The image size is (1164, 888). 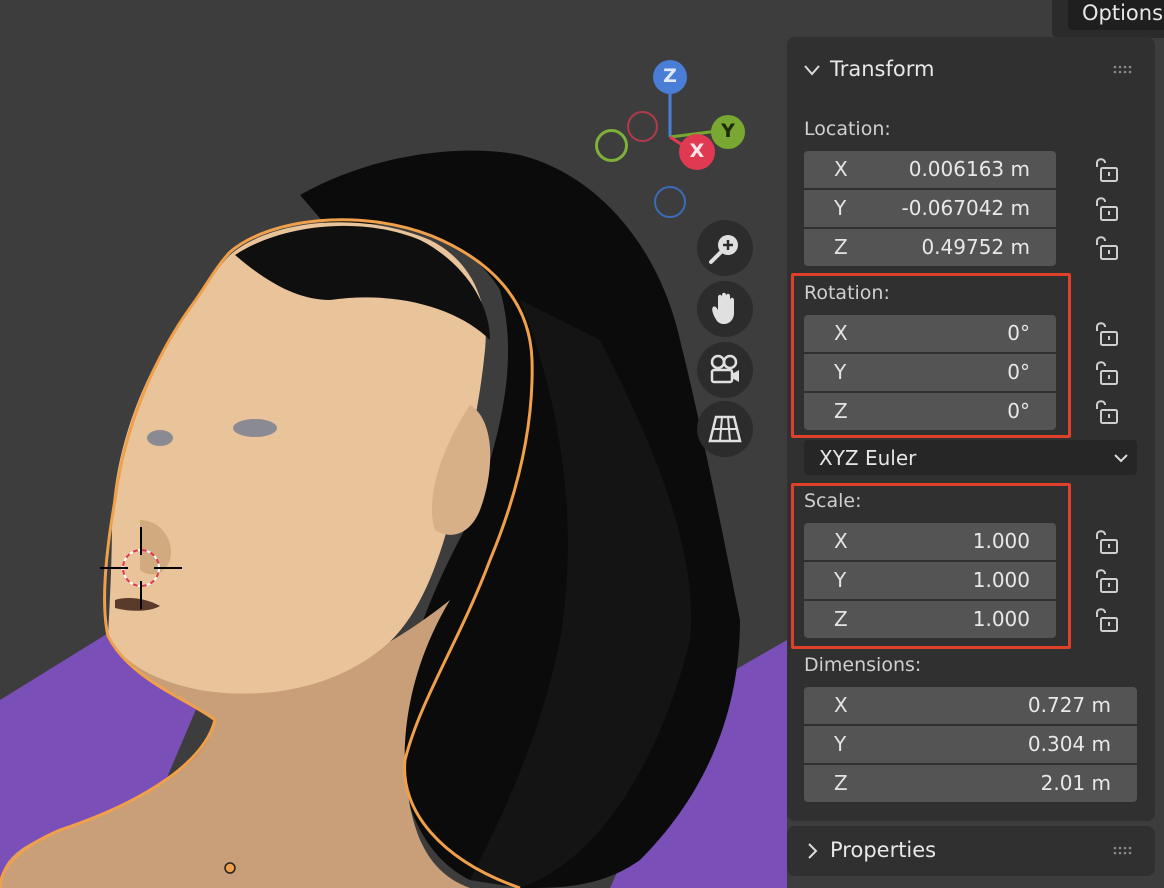 I want to click on camera-icon, so click(x=724, y=369).